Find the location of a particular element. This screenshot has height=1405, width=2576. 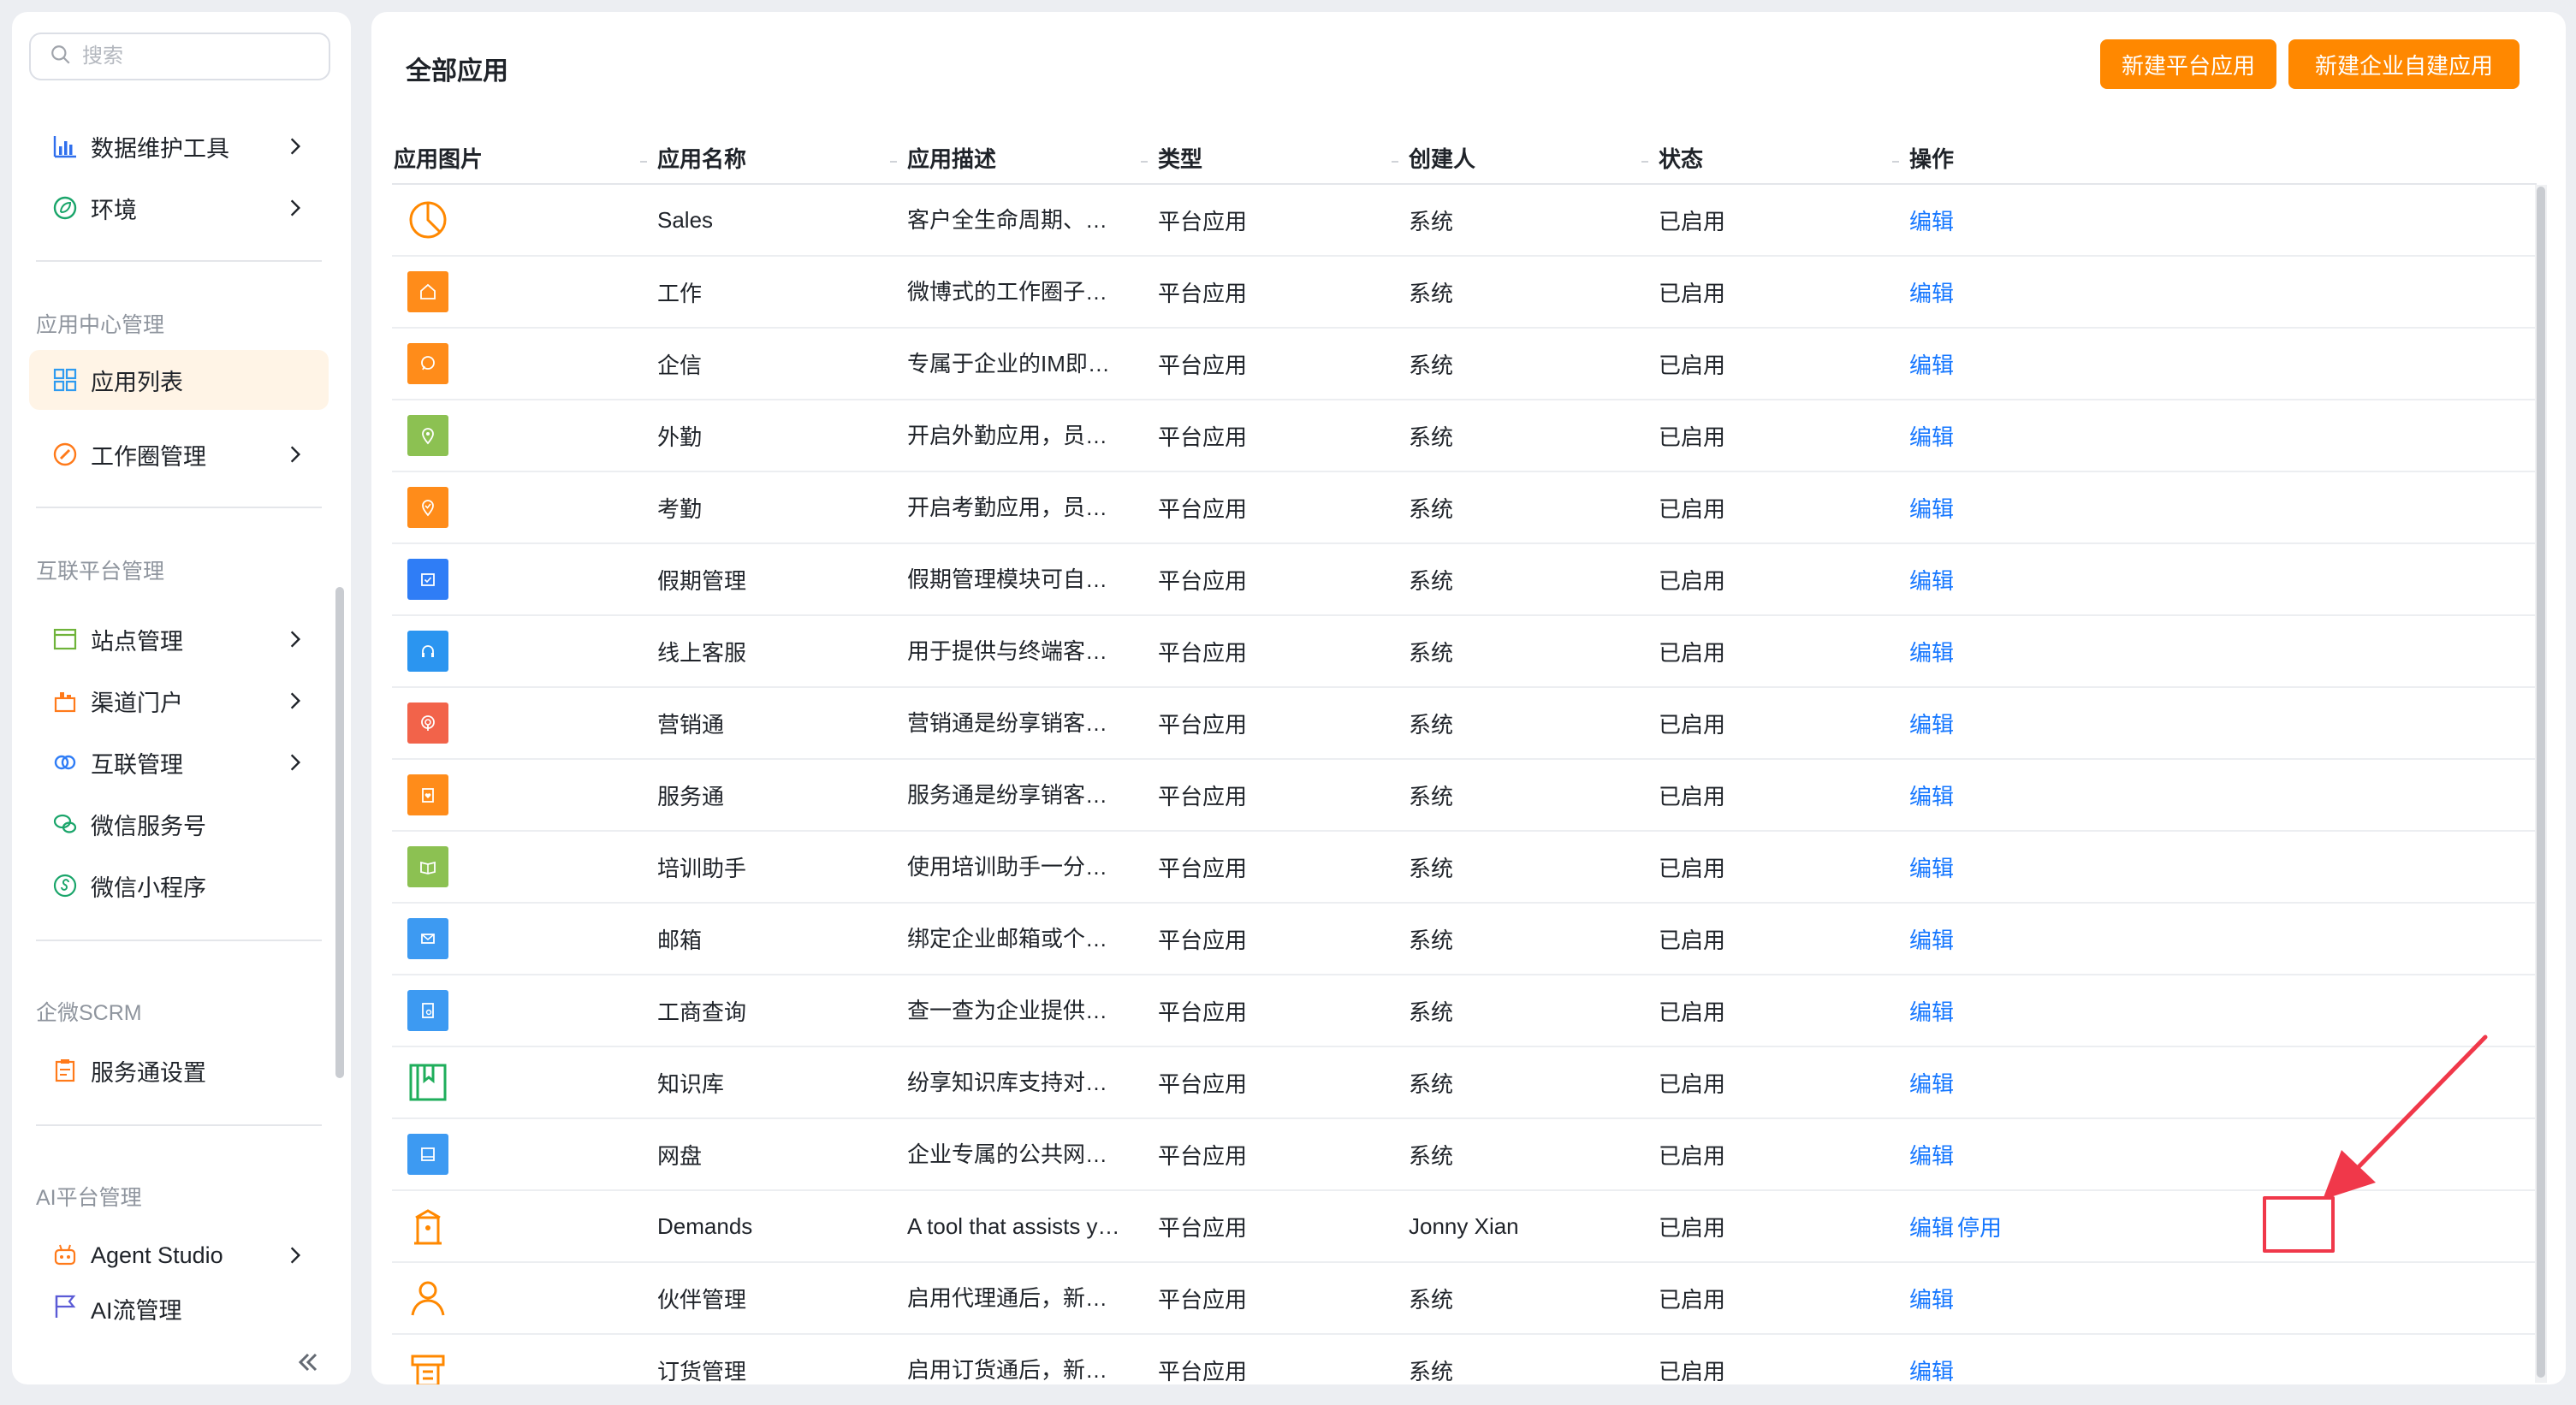

table-row: 工作 微博式的工作圈子… 平台应用 系统 已启用 编辑 is located at coordinates (1464, 293).